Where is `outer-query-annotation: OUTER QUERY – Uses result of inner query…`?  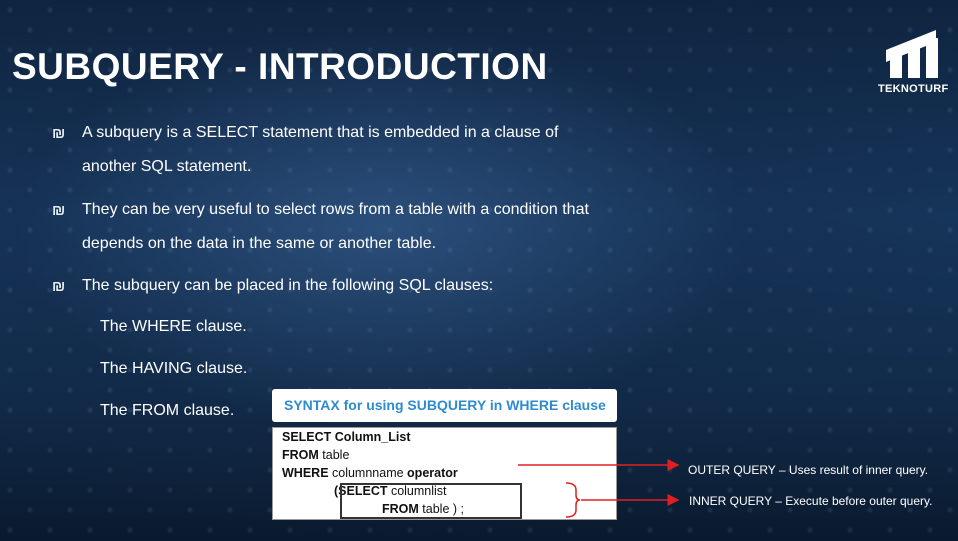
outer-query-annotation: OUTER QUERY – Uses result of inner query… is located at coordinates (808, 470).